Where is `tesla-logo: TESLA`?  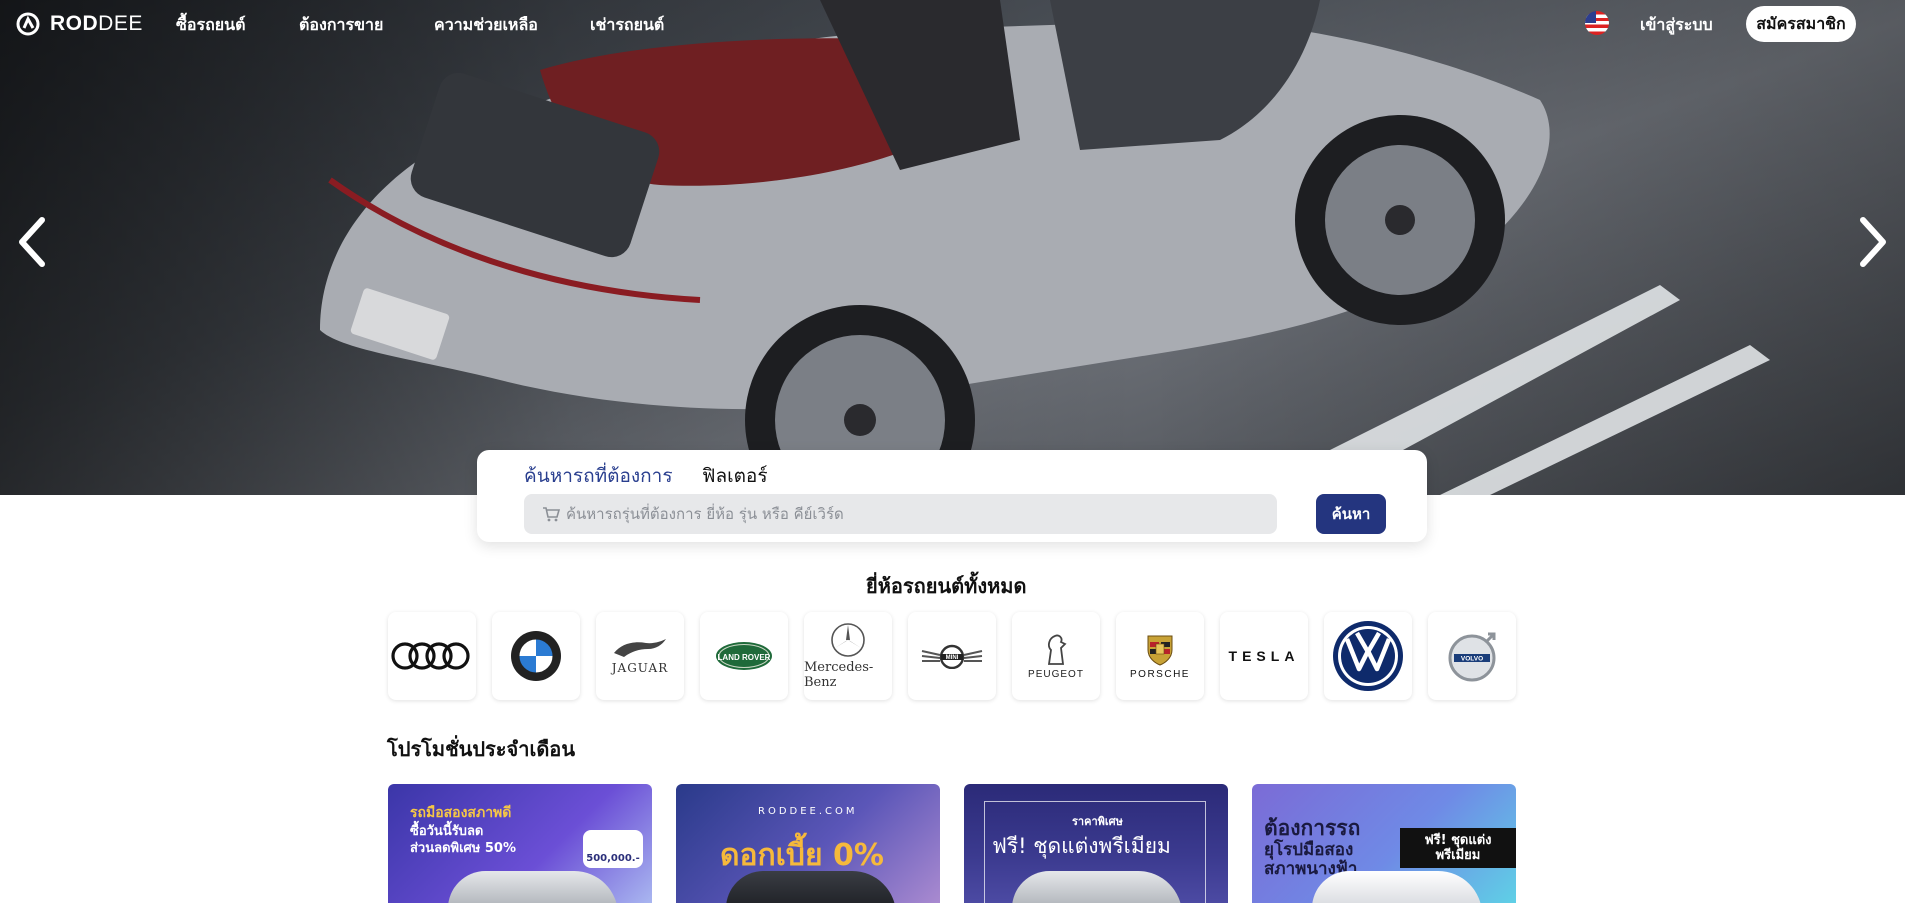 tesla-logo: TESLA is located at coordinates (1264, 656).